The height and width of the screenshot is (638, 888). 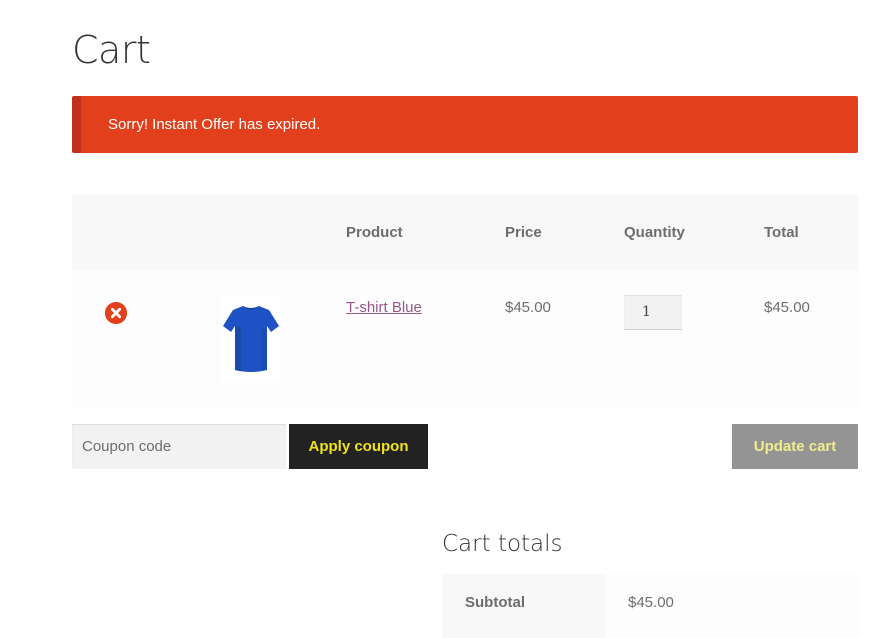 What do you see at coordinates (781, 232) in the screenshot?
I see `header-total: Total` at bounding box center [781, 232].